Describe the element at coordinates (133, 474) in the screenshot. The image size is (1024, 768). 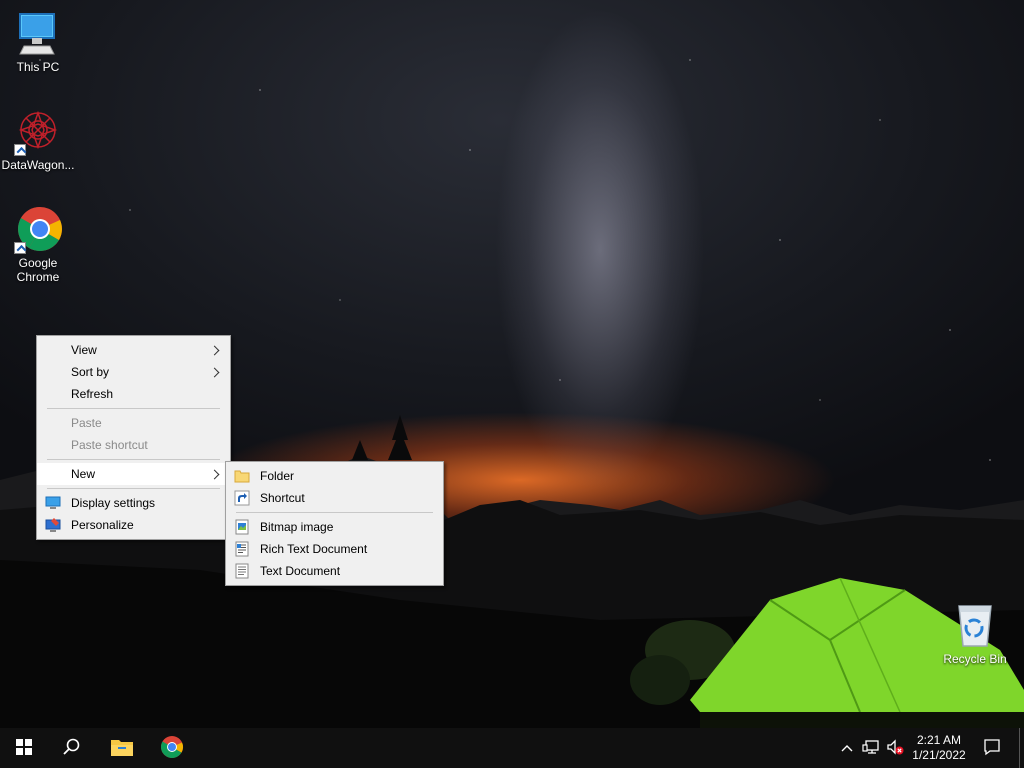
I see `menu-item-new: New` at that location.